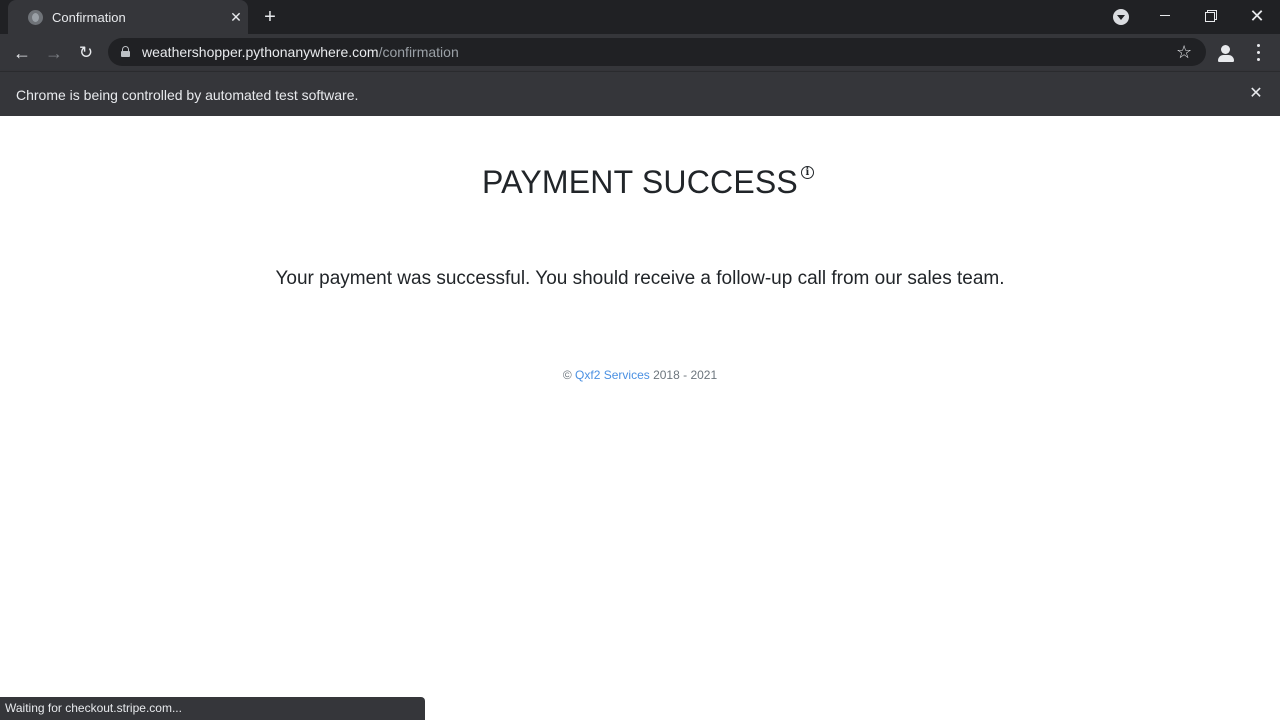 The height and width of the screenshot is (720, 1280). I want to click on new-tab-button: +, so click(270, 17).